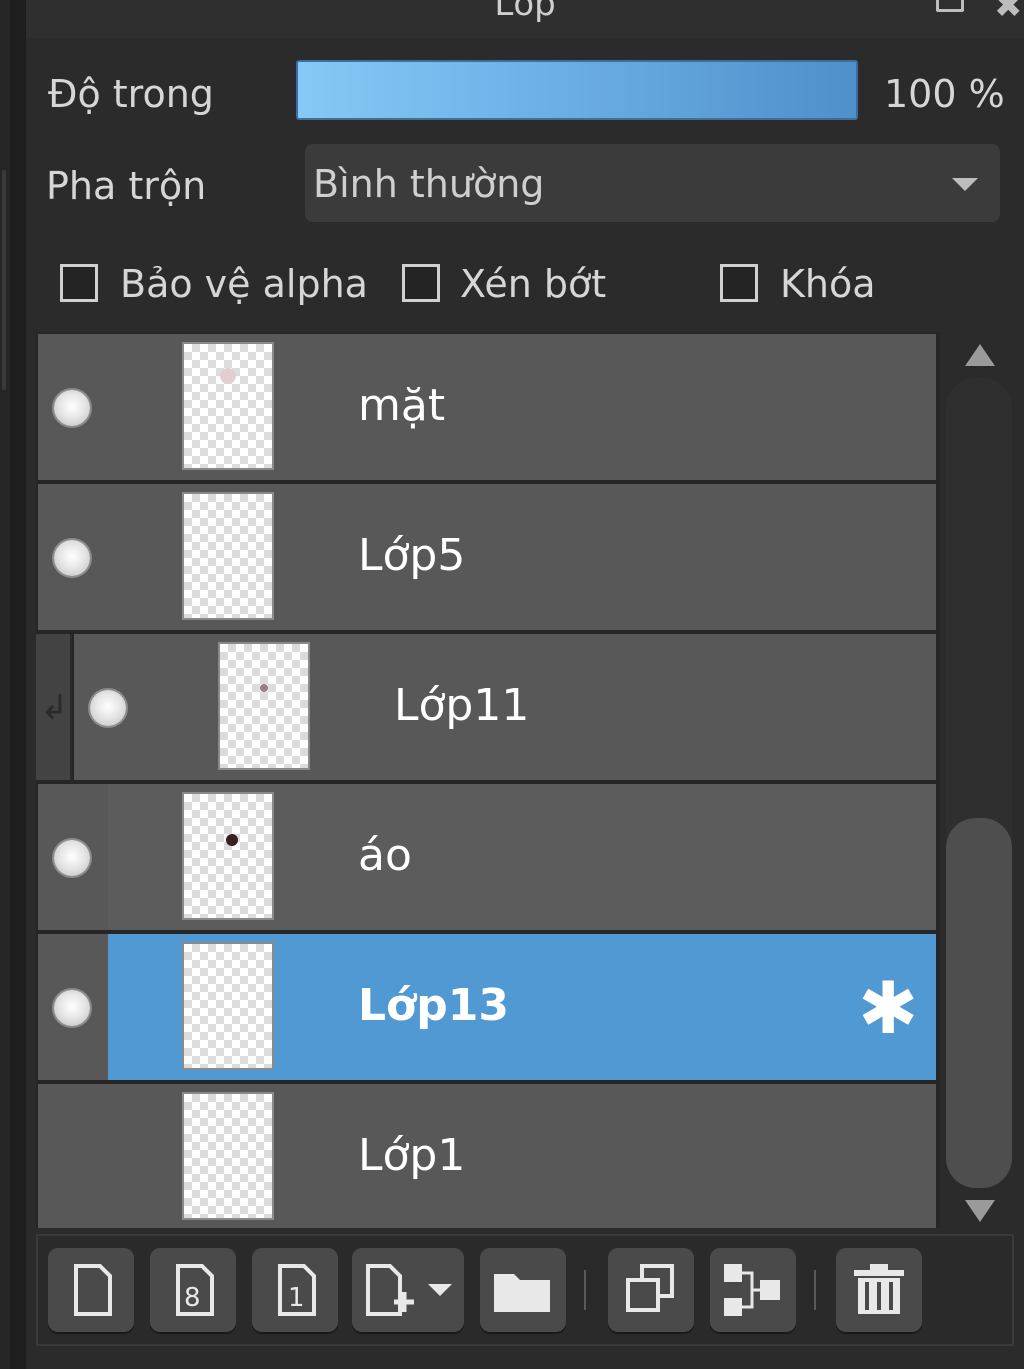  I want to click on blend-label: Pha trộn, so click(126, 186).